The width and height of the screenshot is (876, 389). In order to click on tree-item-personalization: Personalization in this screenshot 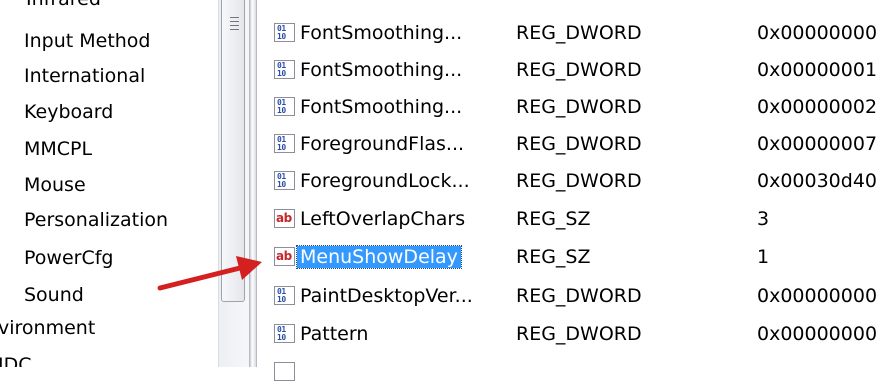, I will do `click(96, 220)`.